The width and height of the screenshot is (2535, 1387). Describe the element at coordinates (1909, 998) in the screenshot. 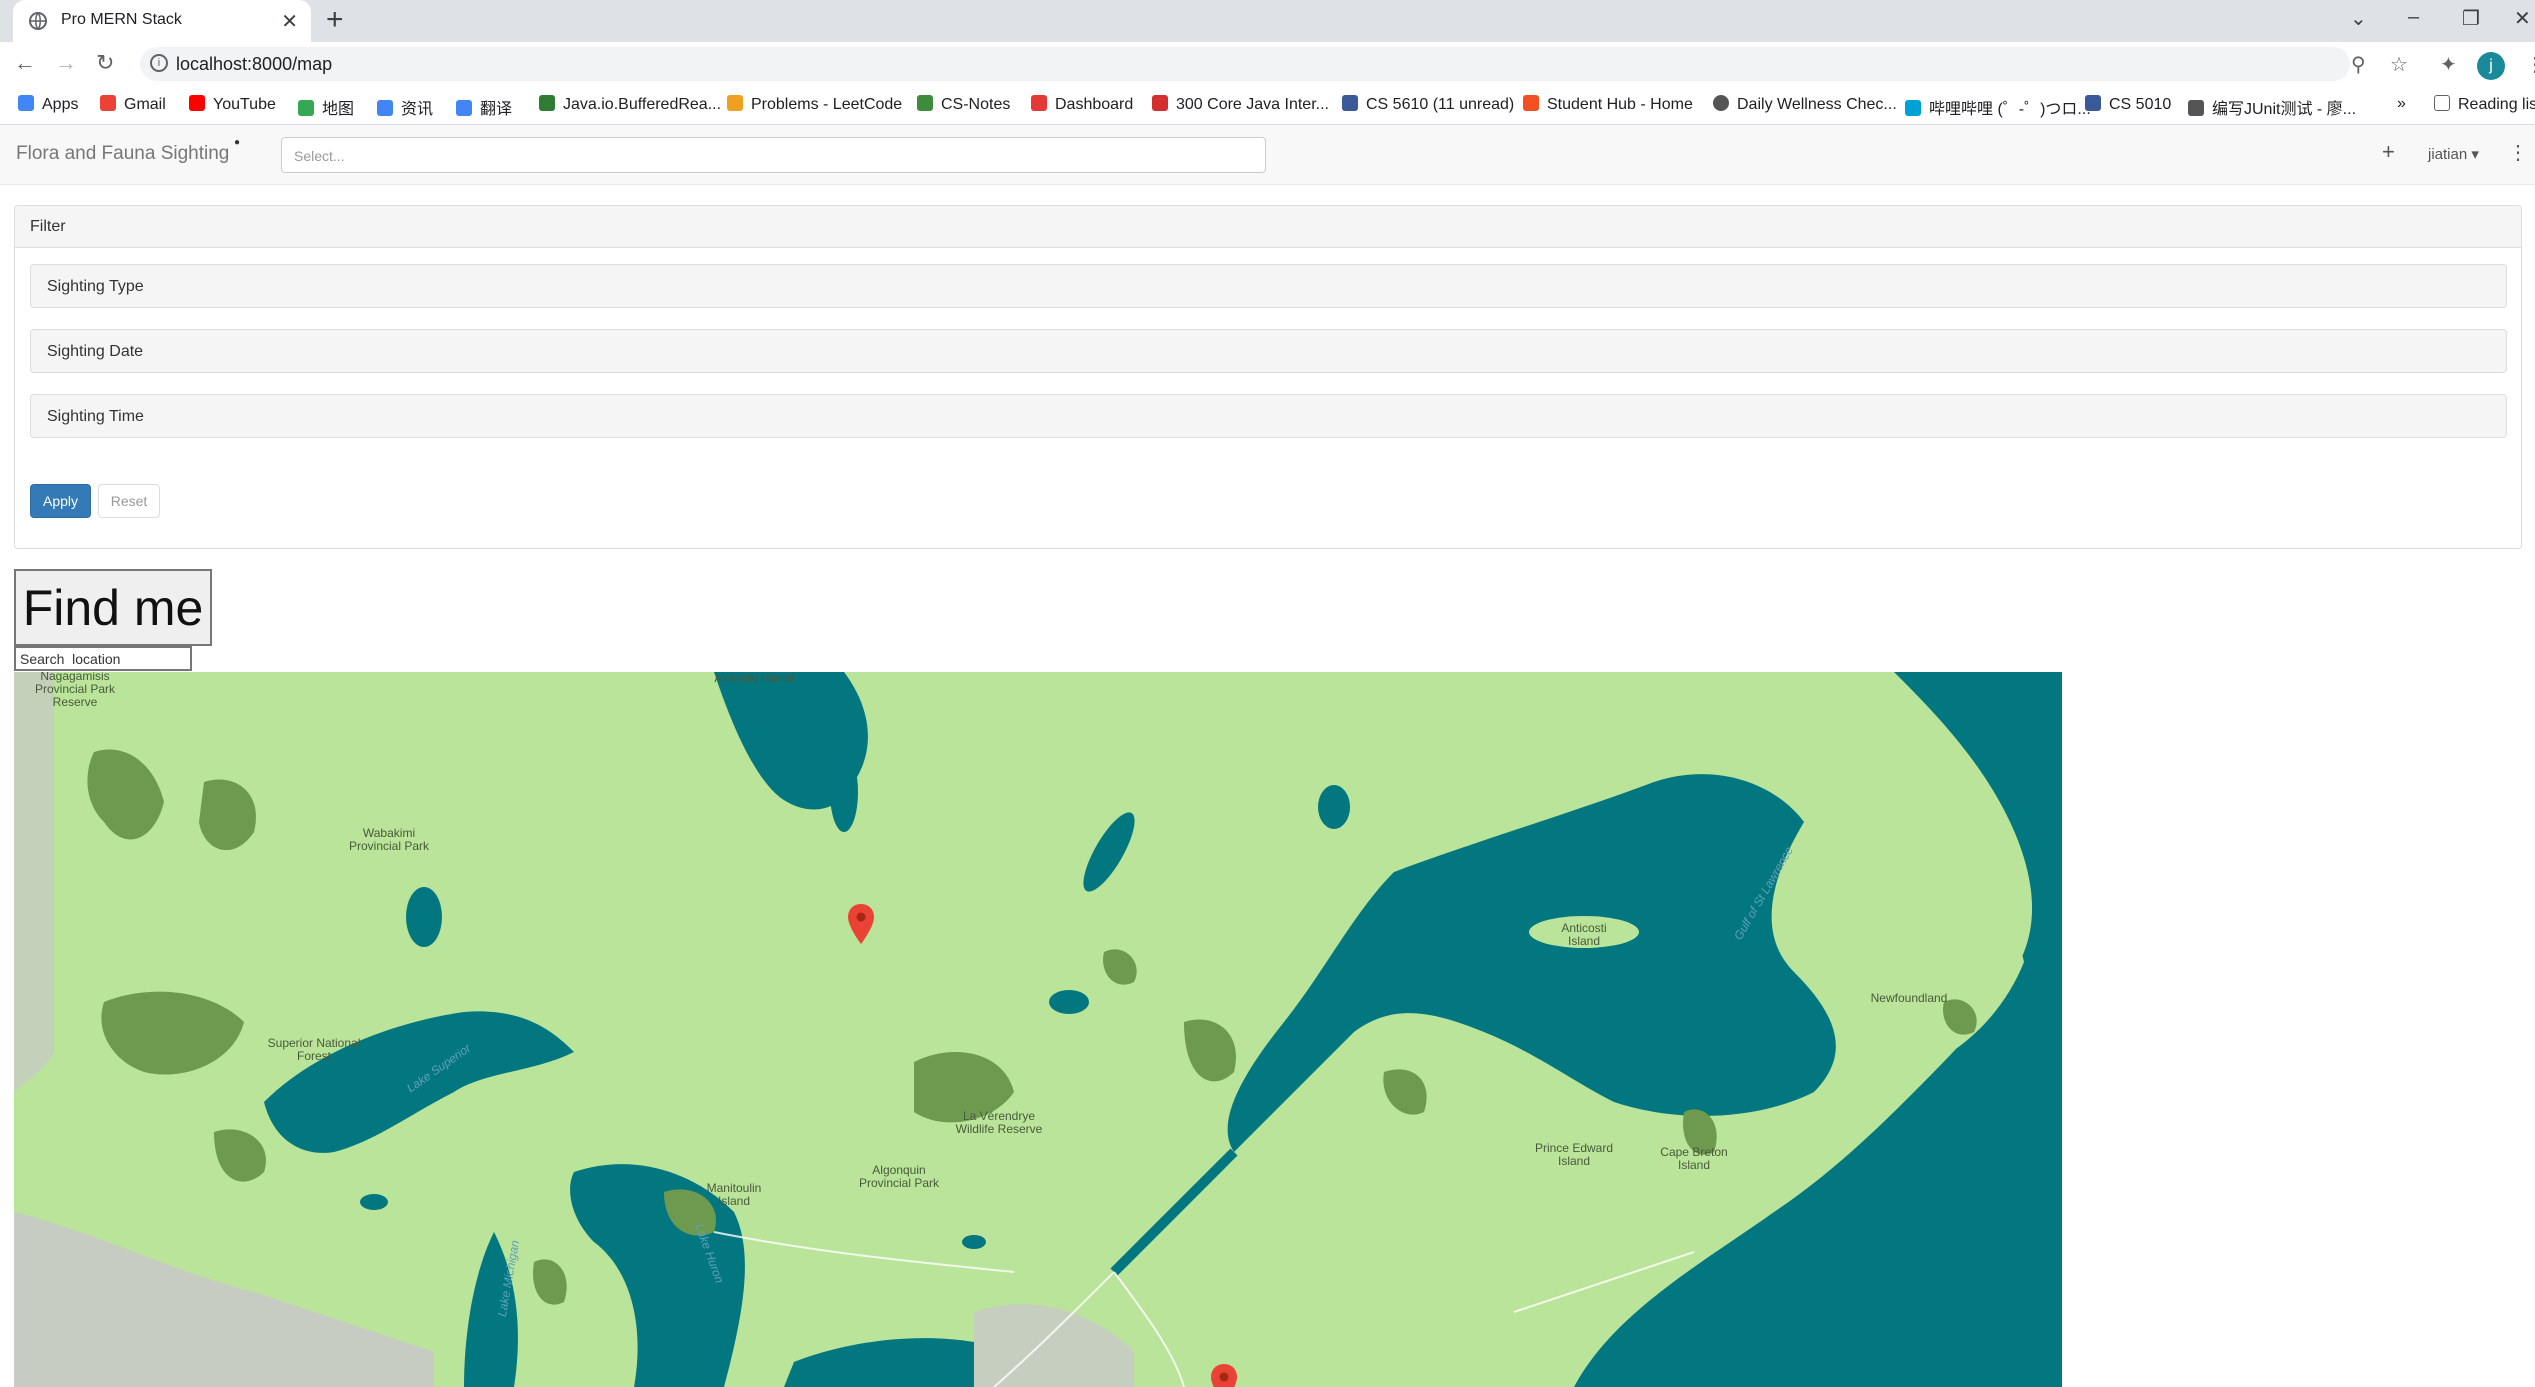

I see `map-label-newfoundland: Newfoundland` at that location.